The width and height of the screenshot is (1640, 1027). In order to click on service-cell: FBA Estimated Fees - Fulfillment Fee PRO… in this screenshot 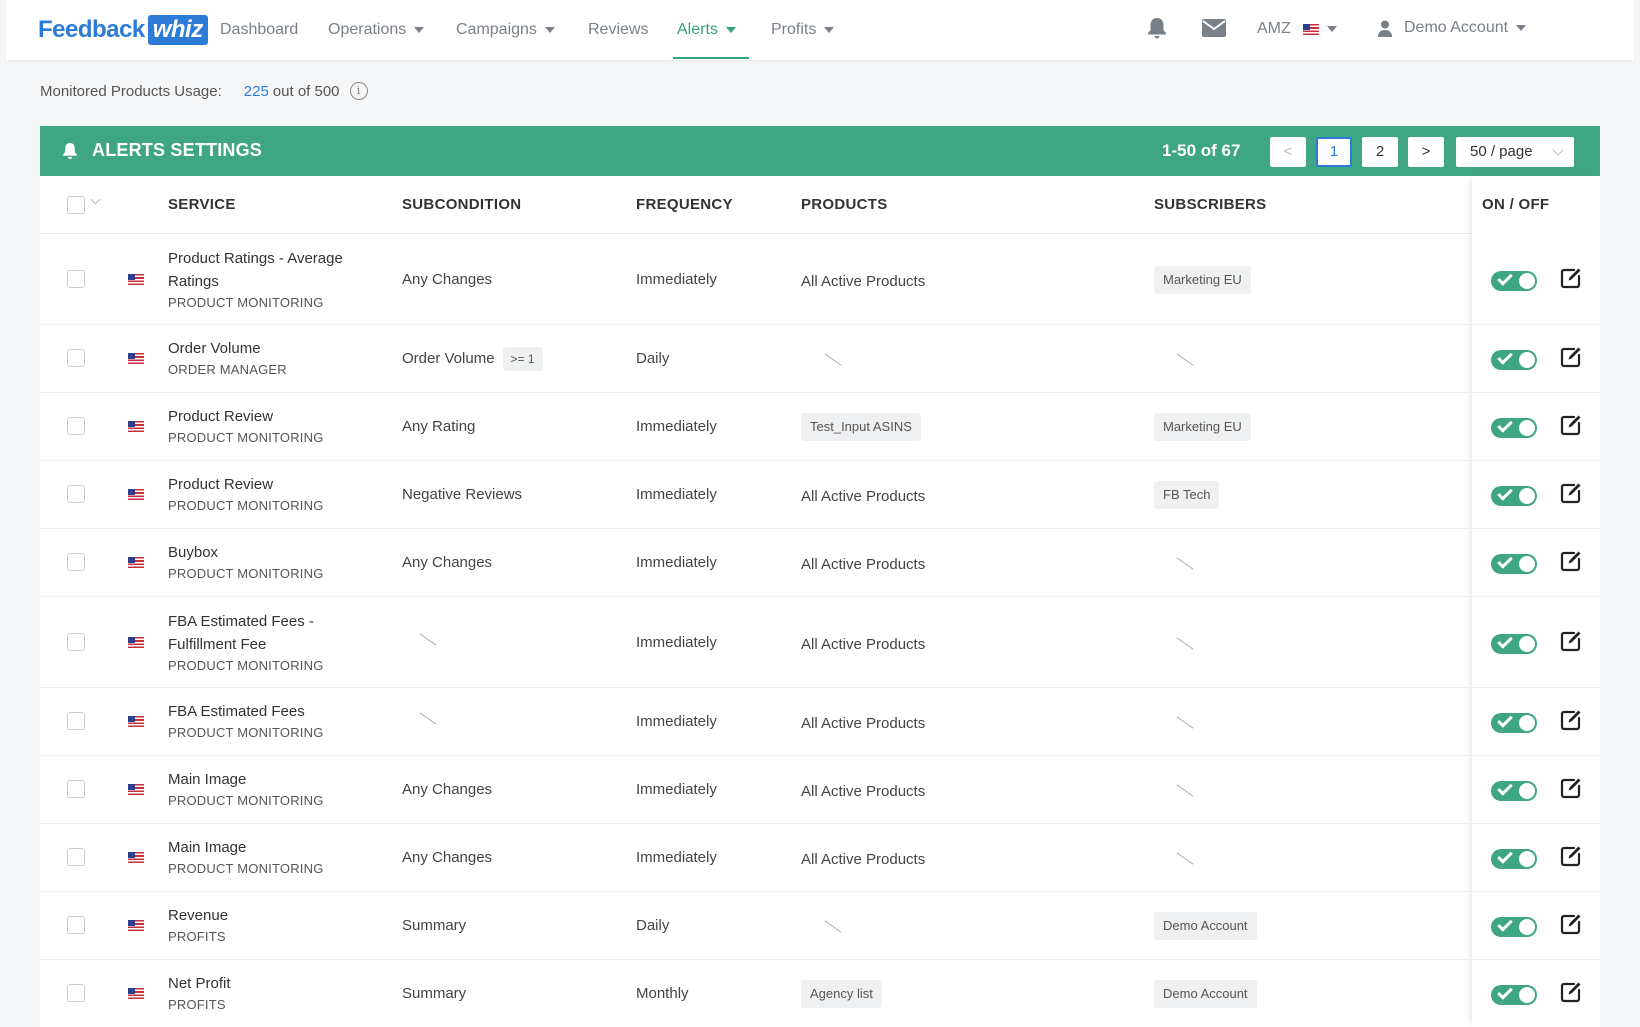, I will do `click(273, 643)`.